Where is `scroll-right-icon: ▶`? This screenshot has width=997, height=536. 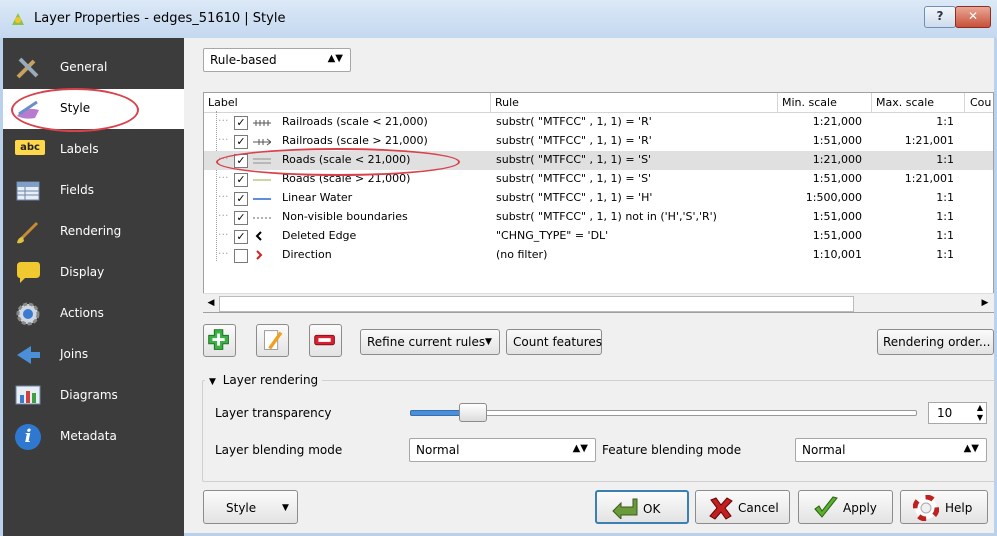 scroll-right-icon: ▶ is located at coordinates (985, 303).